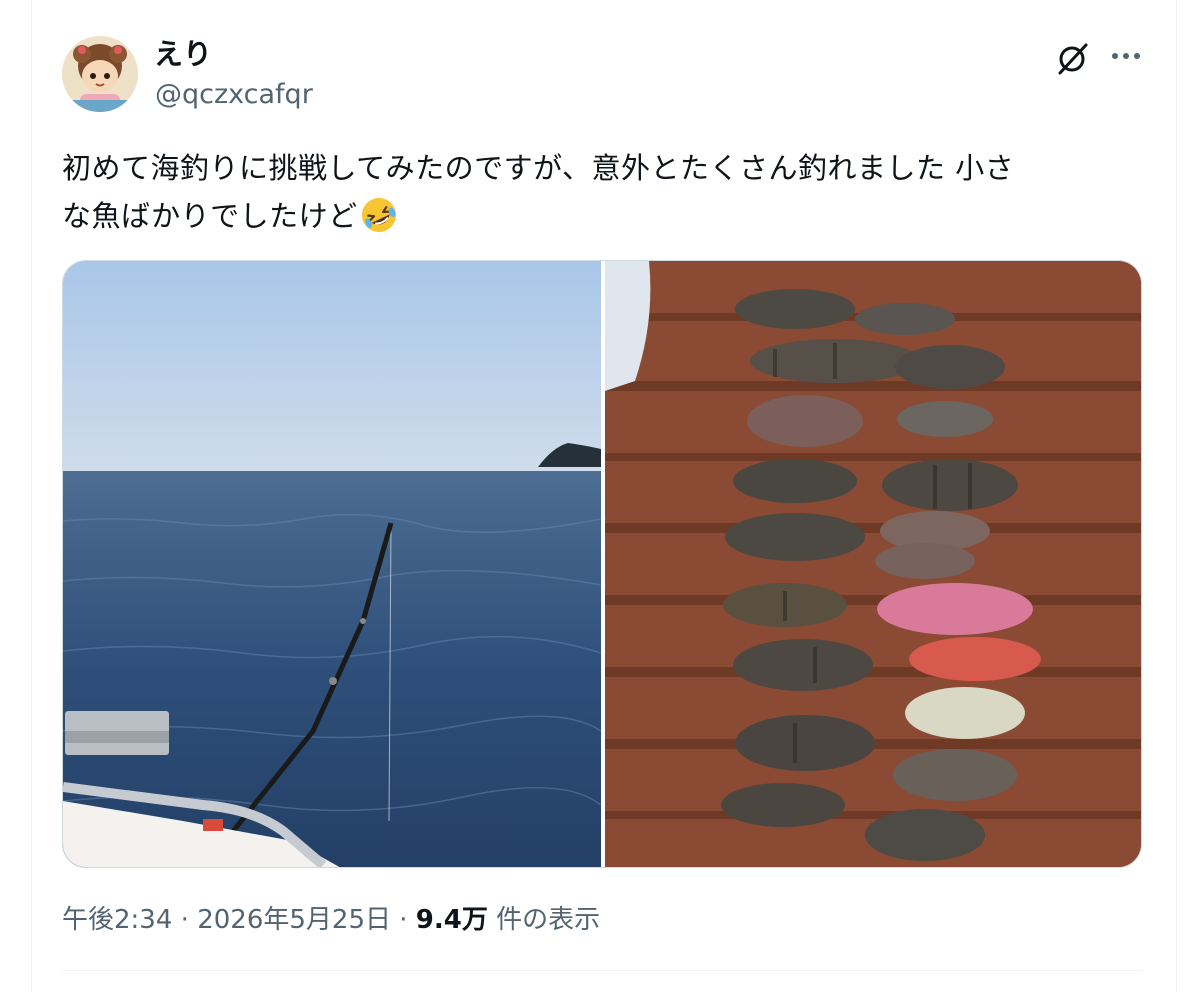 The image size is (1200, 992). What do you see at coordinates (1073, 58) in the screenshot?
I see `grok-icon` at bounding box center [1073, 58].